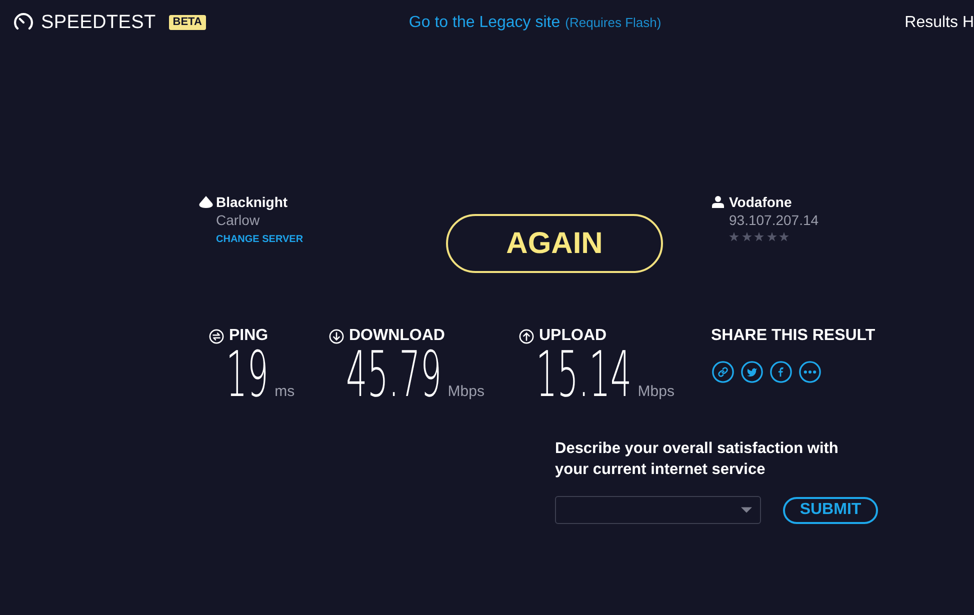  What do you see at coordinates (206, 202) in the screenshot?
I see `cone-icon` at bounding box center [206, 202].